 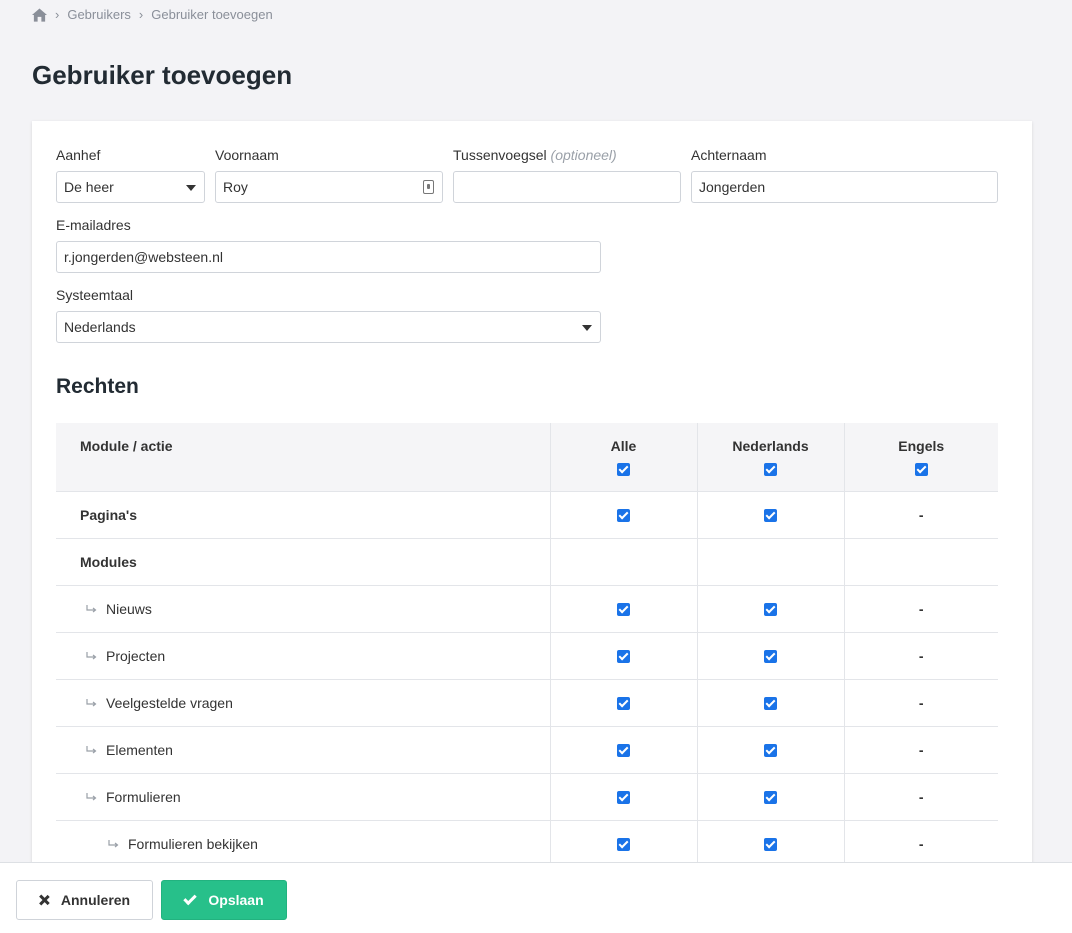 What do you see at coordinates (193, 843) in the screenshot?
I see `row-label: Formulieren bekijken` at bounding box center [193, 843].